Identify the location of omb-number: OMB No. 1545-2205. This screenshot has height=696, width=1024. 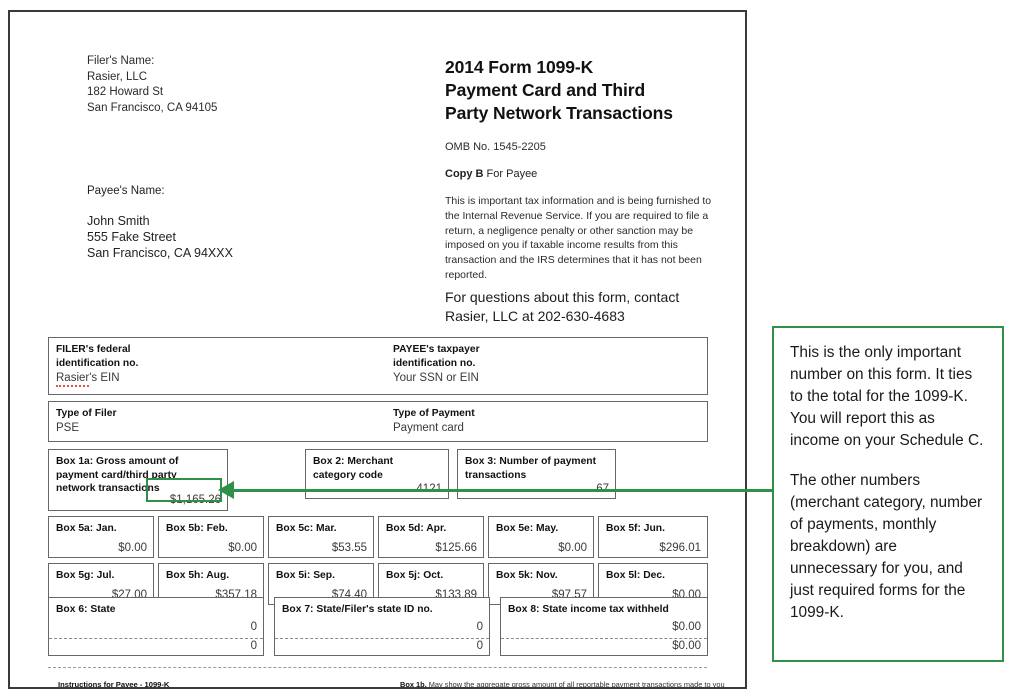
(495, 147).